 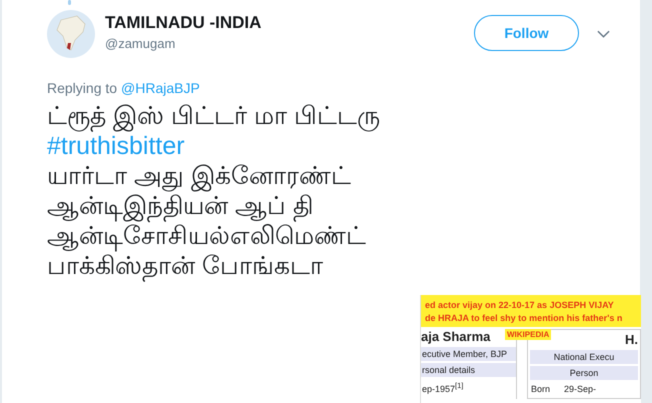 I want to click on infobox-header: rsonal details, so click(x=468, y=370).